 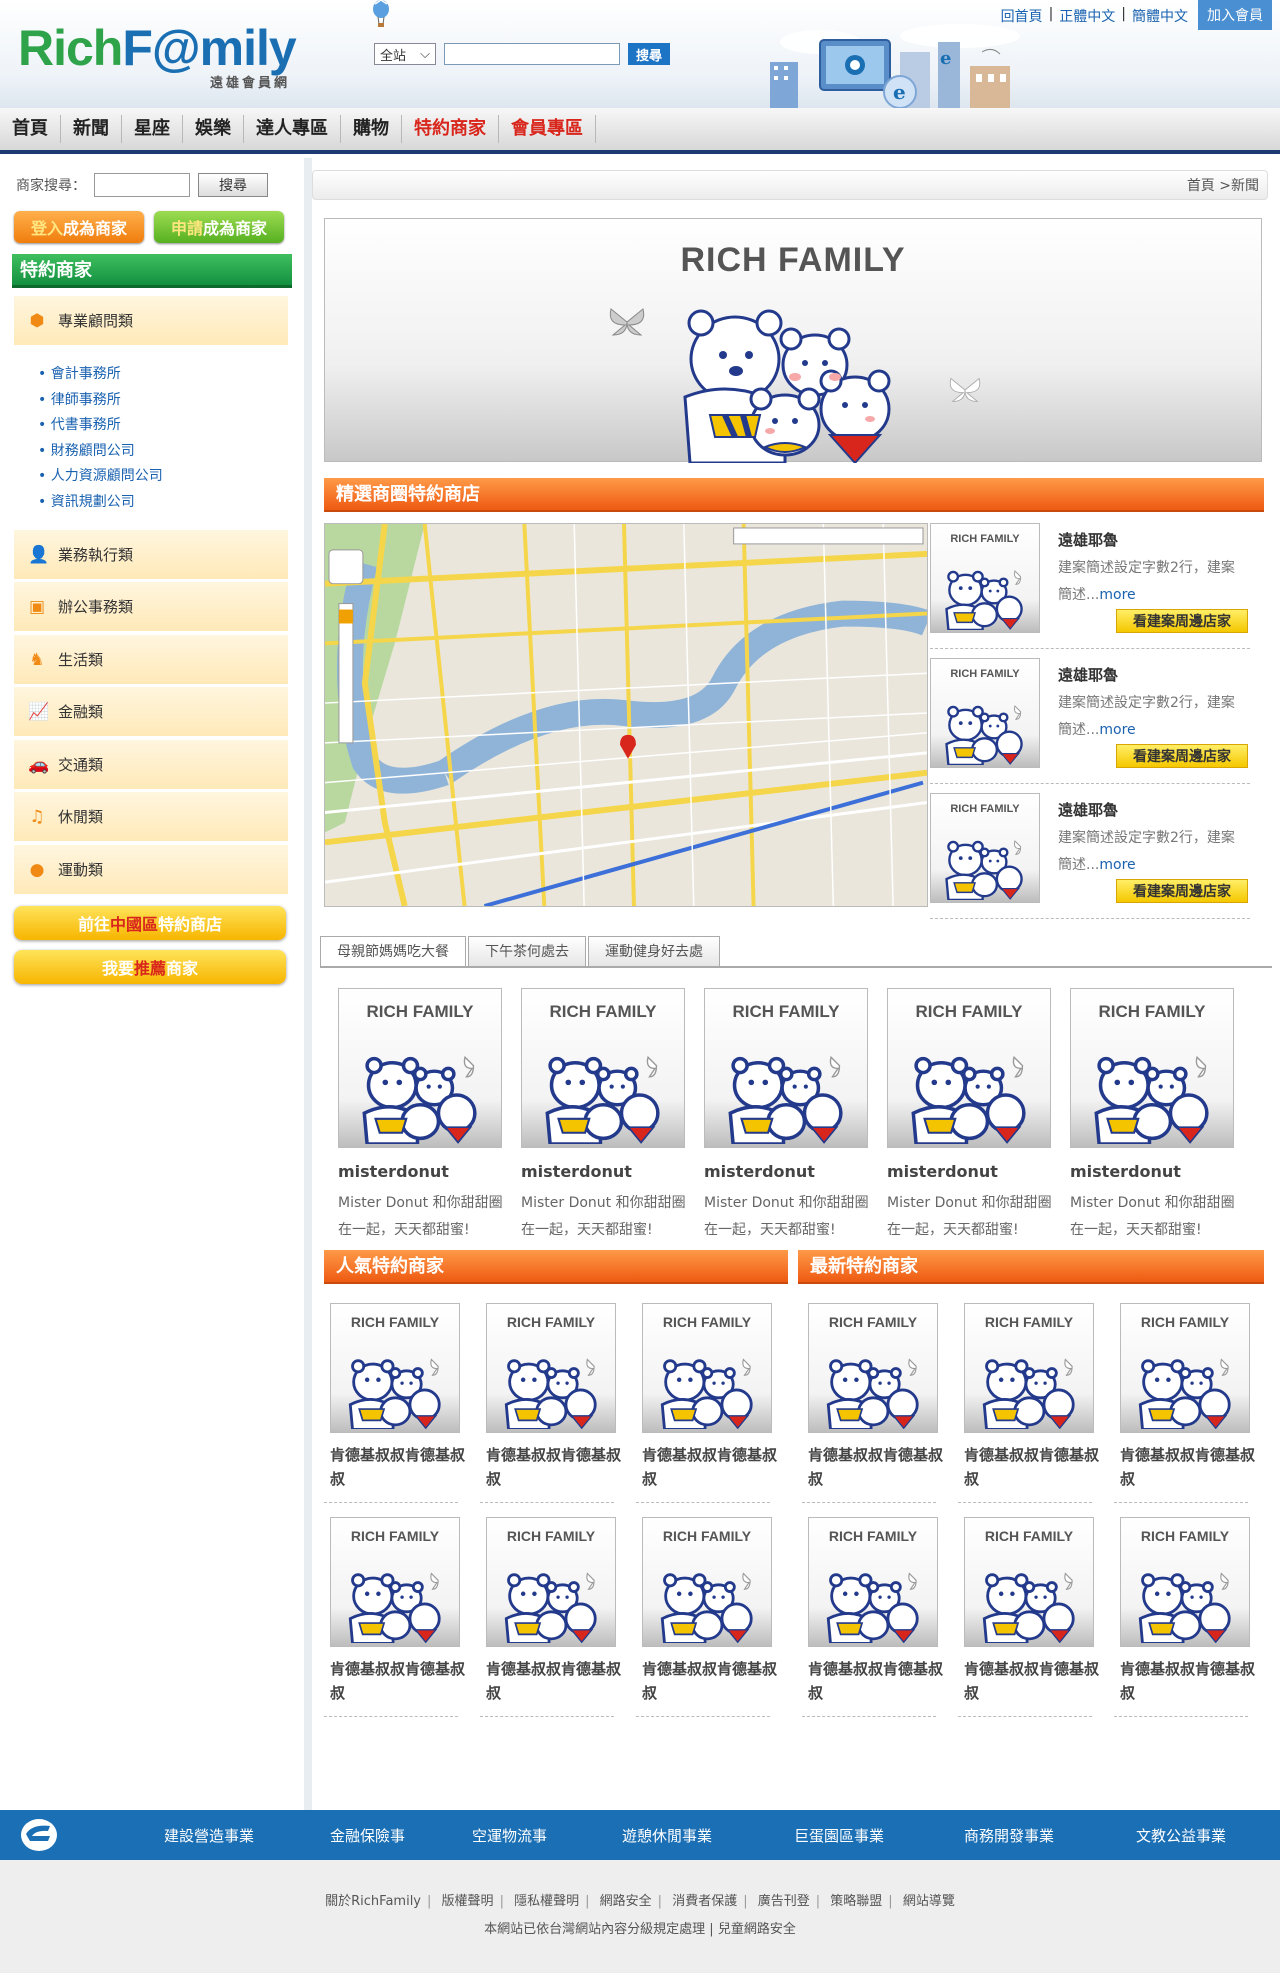 I want to click on site-scope-select: 全站 ⌵, so click(x=405, y=54).